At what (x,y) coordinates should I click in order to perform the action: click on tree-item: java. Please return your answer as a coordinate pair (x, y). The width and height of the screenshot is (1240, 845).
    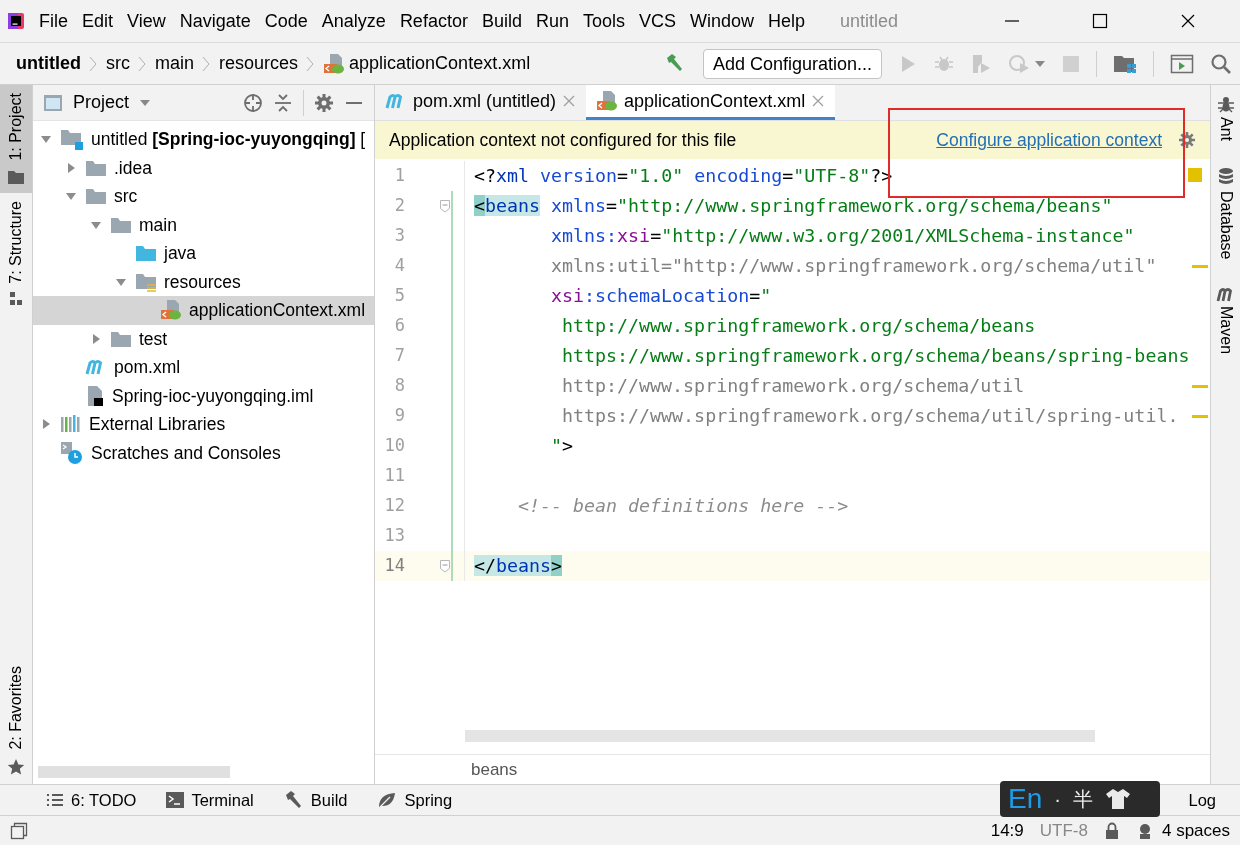
    Looking at the image, I should click on (203, 253).